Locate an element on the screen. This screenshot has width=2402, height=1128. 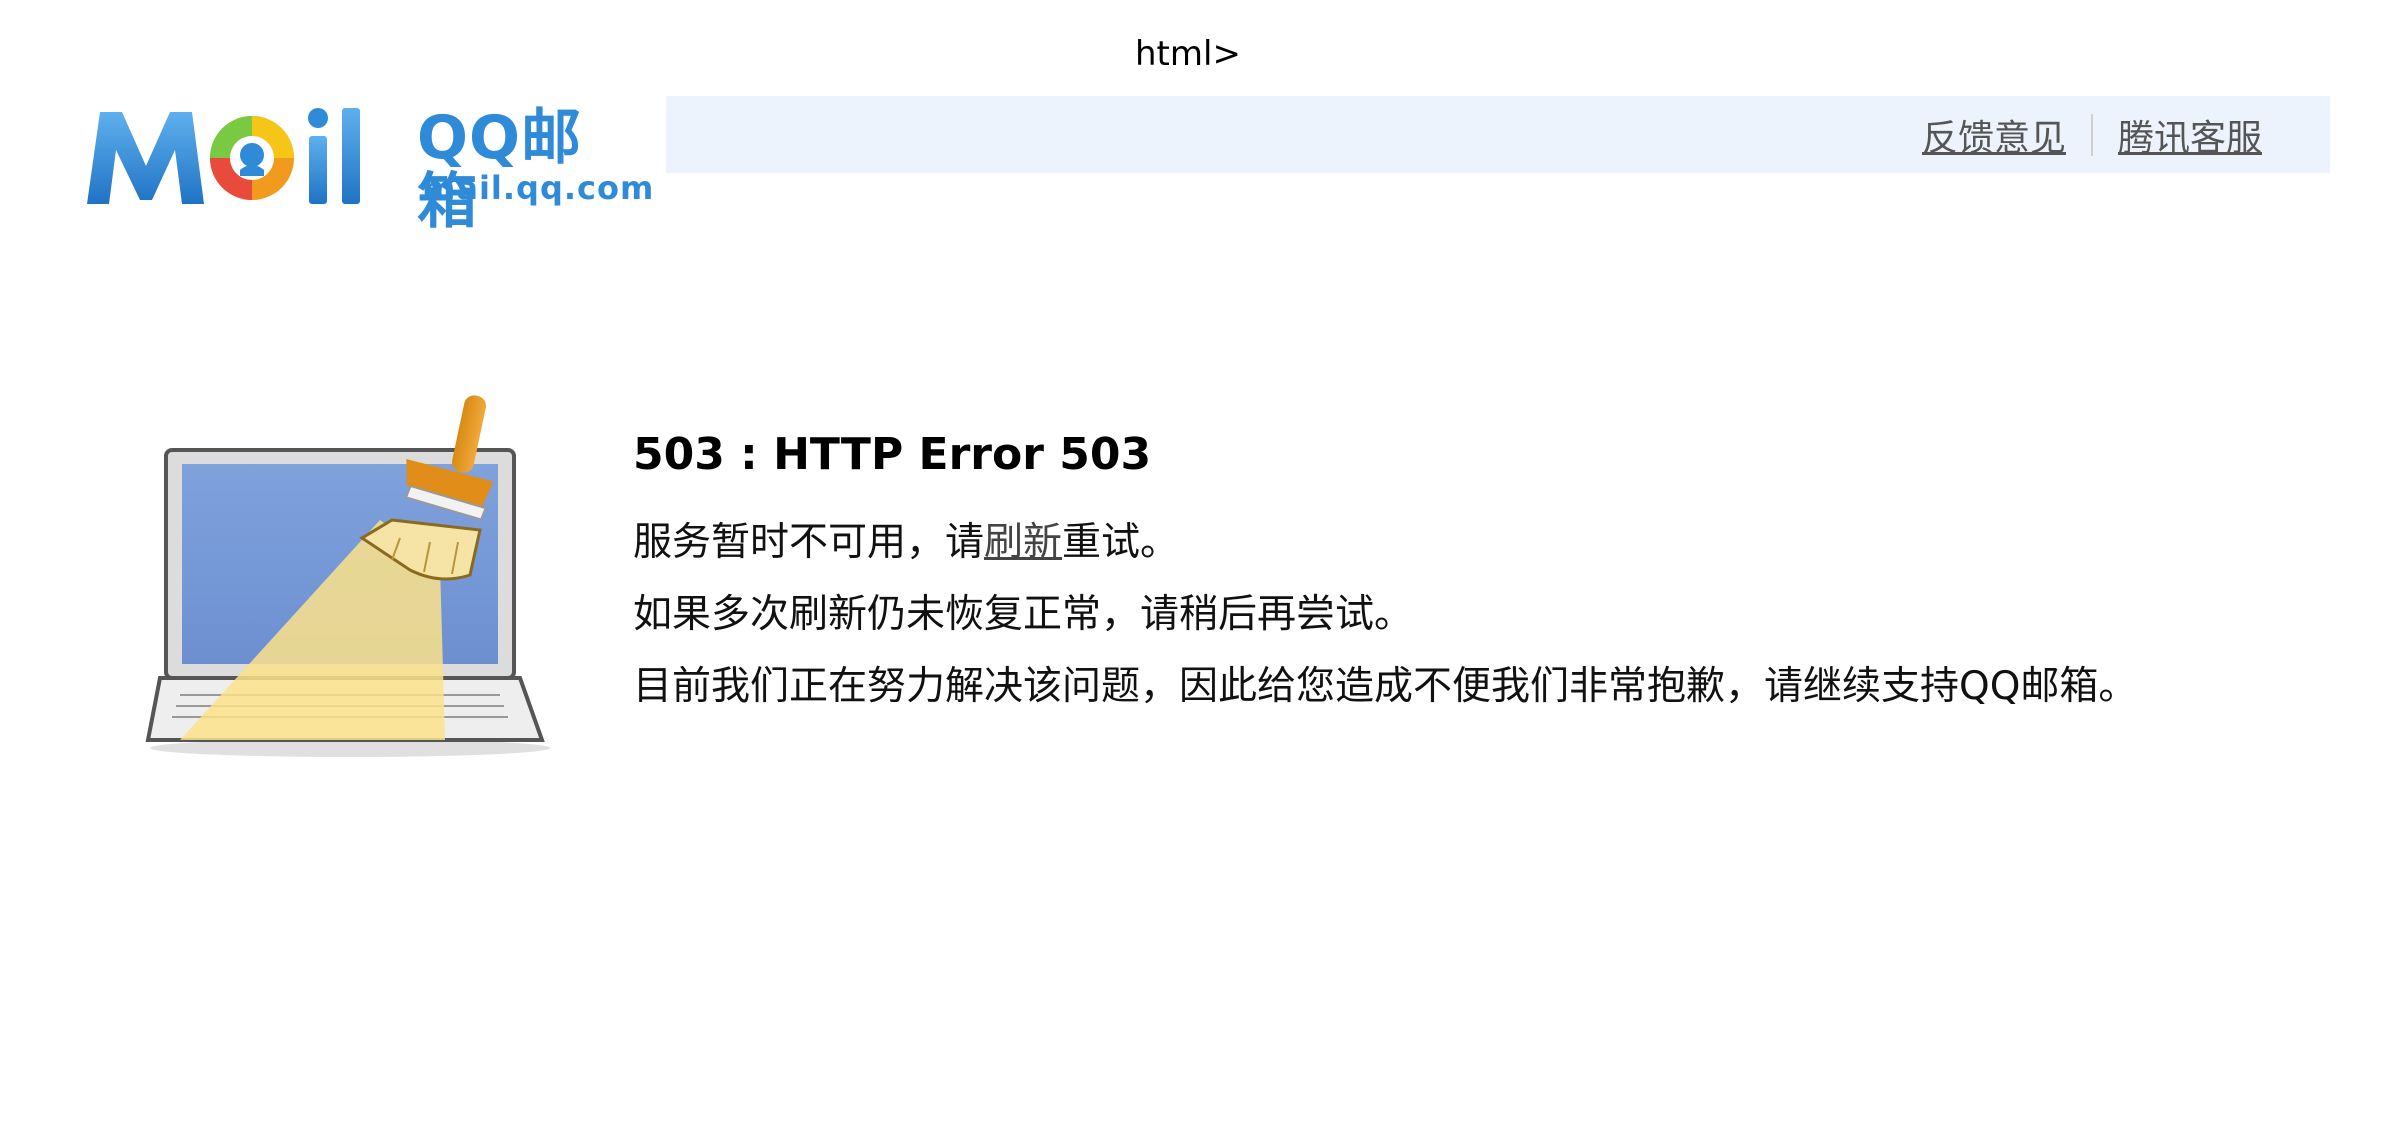
header-links: 反馈意见 腾讯客服 is located at coordinates (2092, 134).